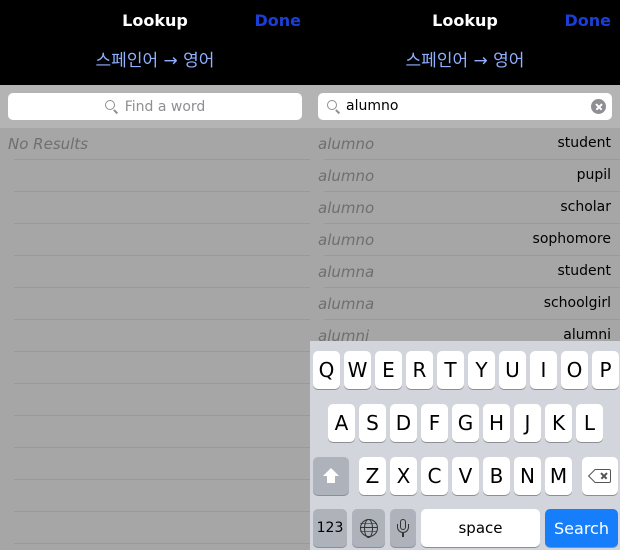 This screenshot has width=620, height=550. Describe the element at coordinates (465, 176) in the screenshot. I see `list-item: alumno pupil` at that location.